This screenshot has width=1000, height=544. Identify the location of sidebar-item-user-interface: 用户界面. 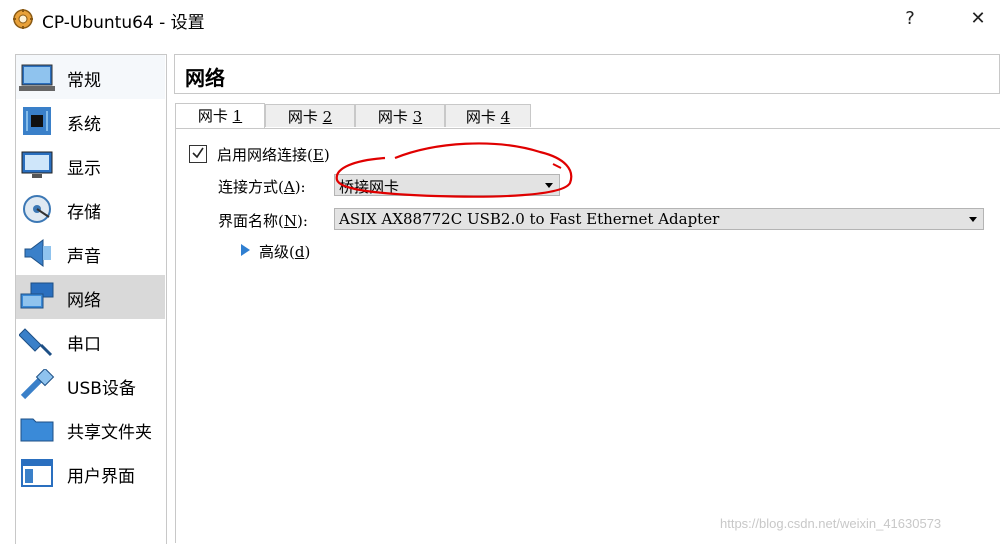
(90, 473).